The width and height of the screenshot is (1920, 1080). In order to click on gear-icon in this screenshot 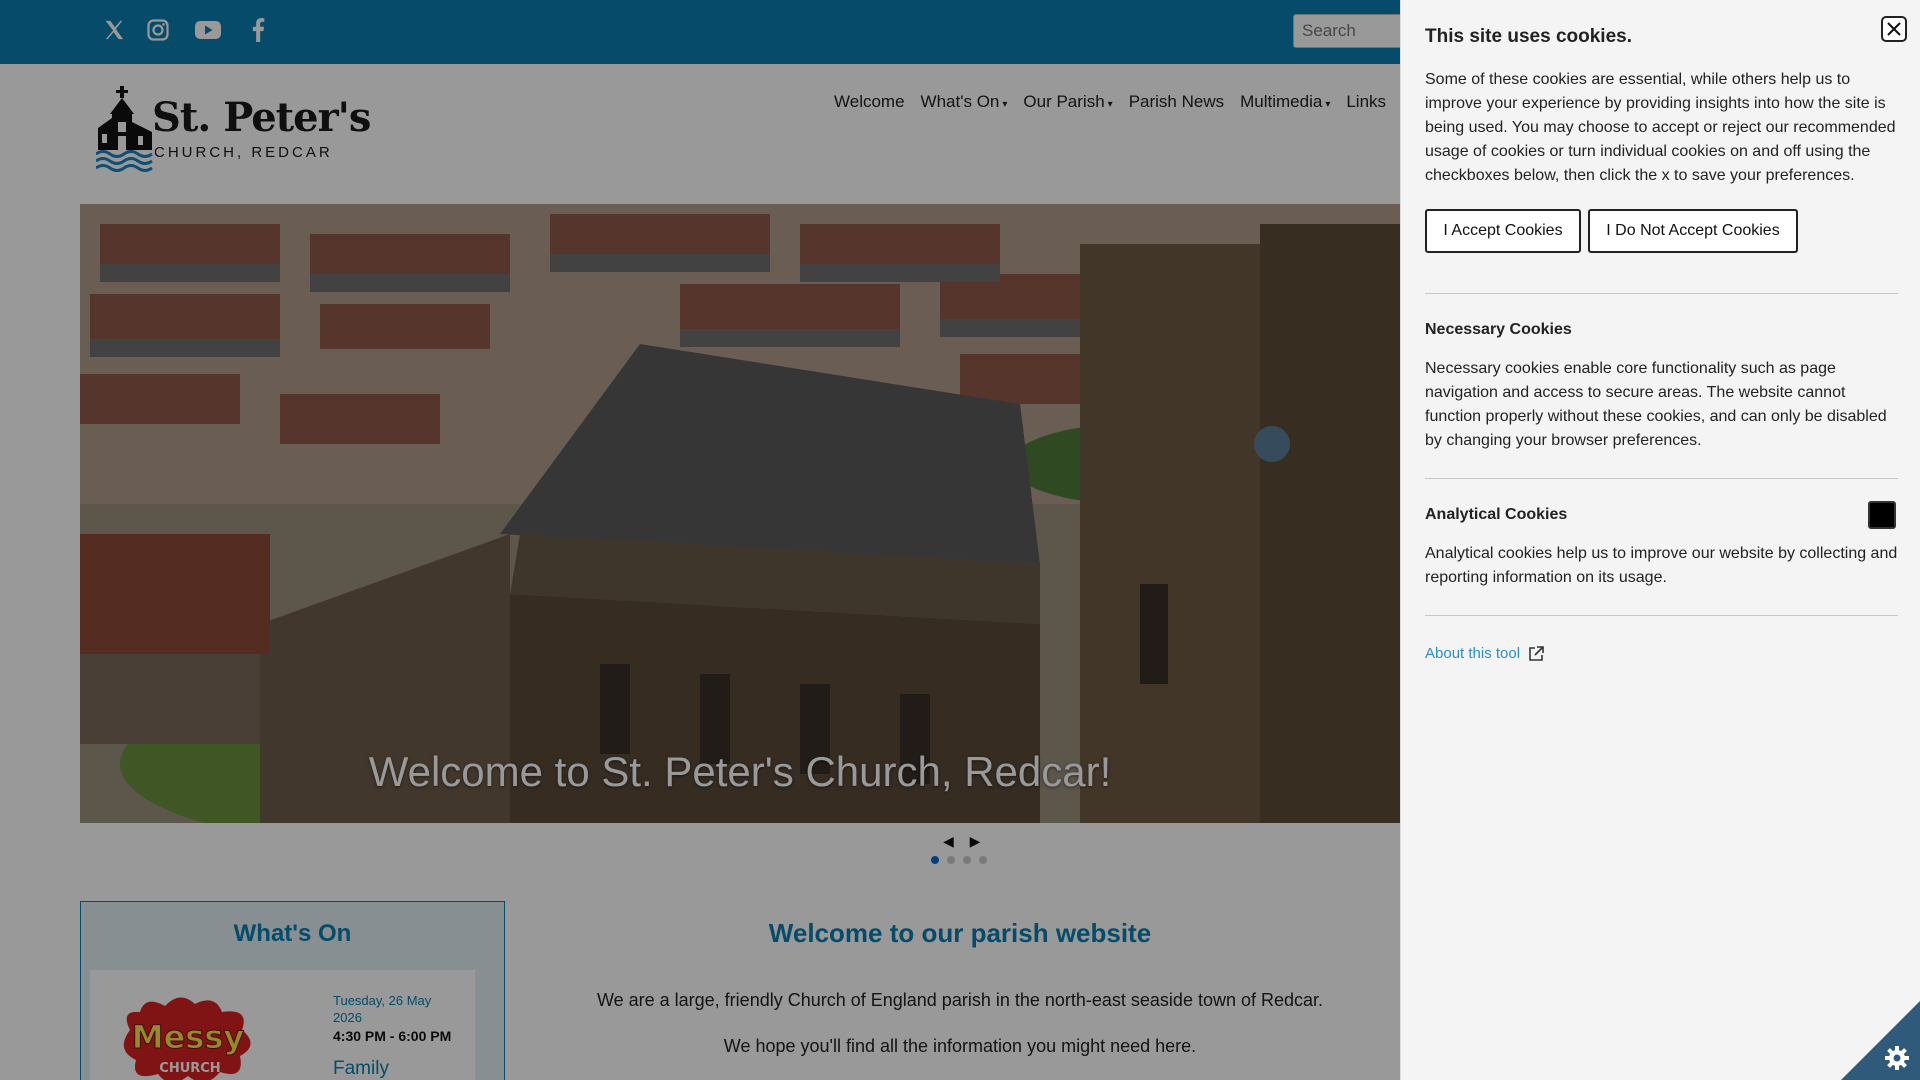, I will do `click(1897, 1058)`.